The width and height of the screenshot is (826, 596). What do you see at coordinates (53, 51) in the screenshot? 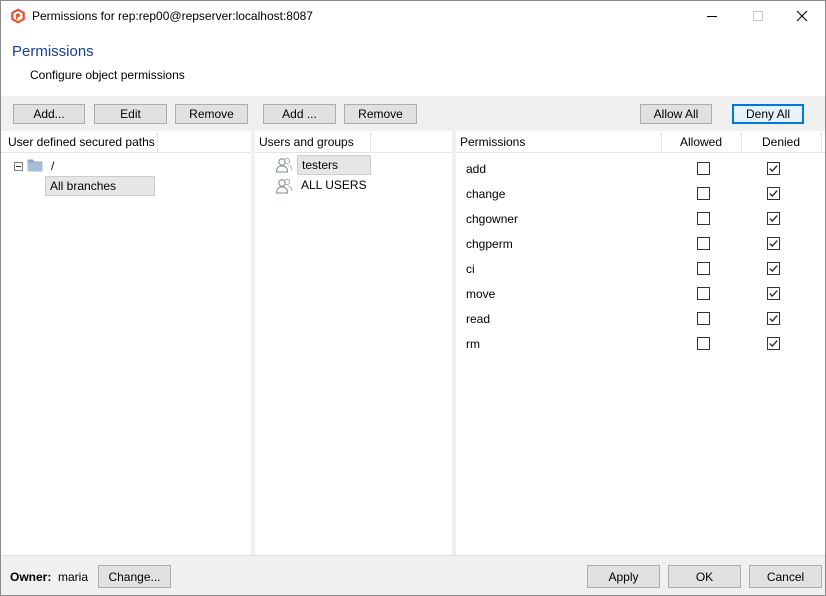
I see `page-title: Permissions` at bounding box center [53, 51].